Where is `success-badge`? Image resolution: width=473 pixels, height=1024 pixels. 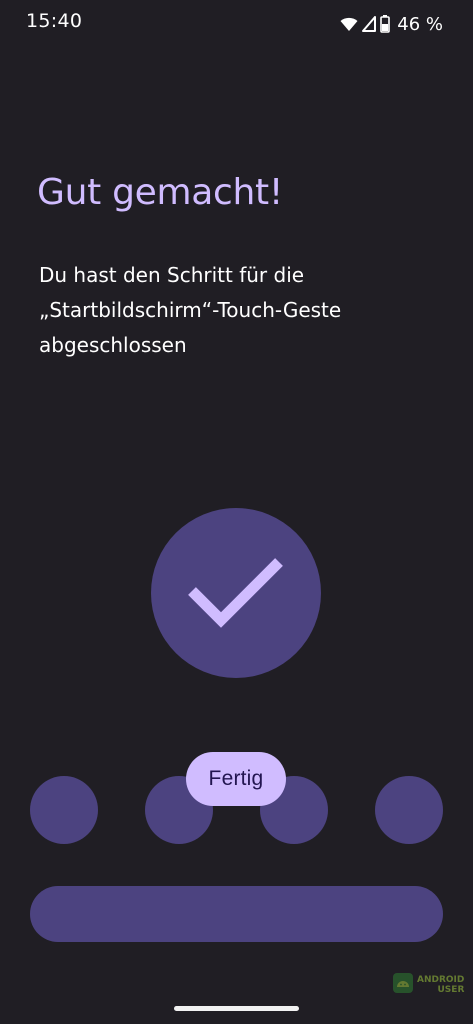
success-badge is located at coordinates (236, 593).